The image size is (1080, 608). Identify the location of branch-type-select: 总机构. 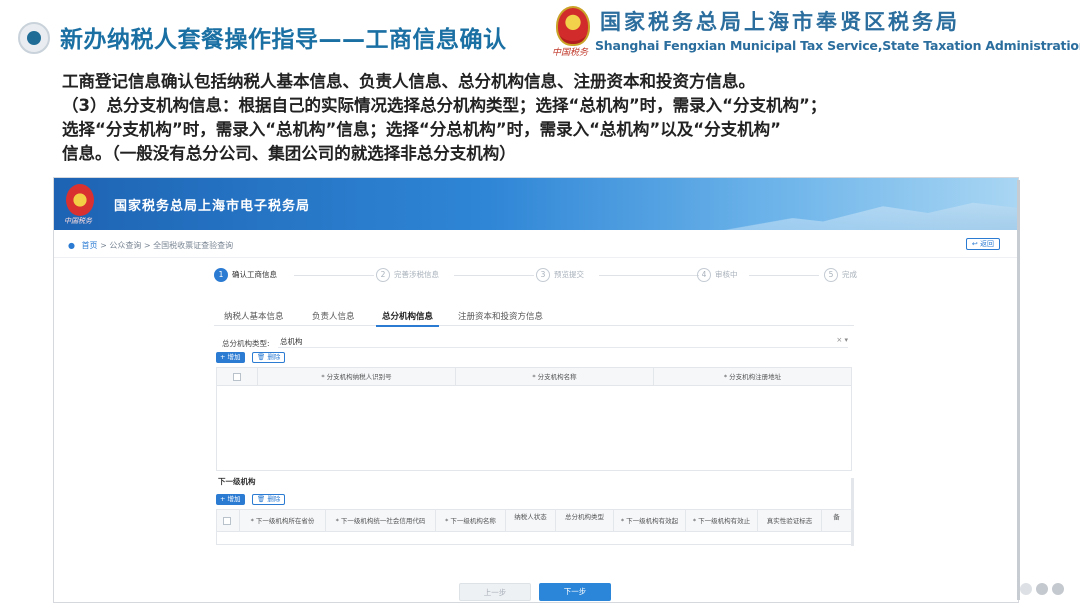
(563, 342).